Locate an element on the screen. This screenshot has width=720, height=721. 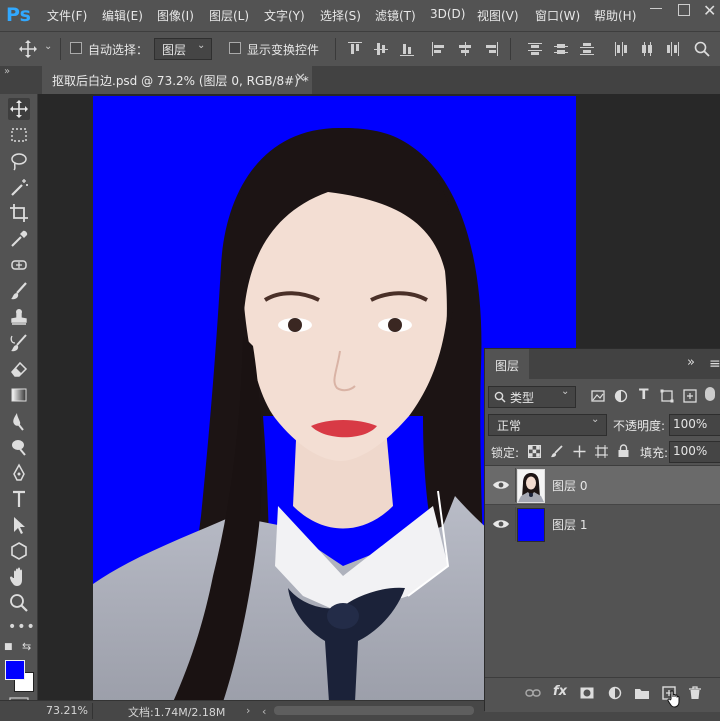
distribute-left-icon is located at coordinates (621, 49).